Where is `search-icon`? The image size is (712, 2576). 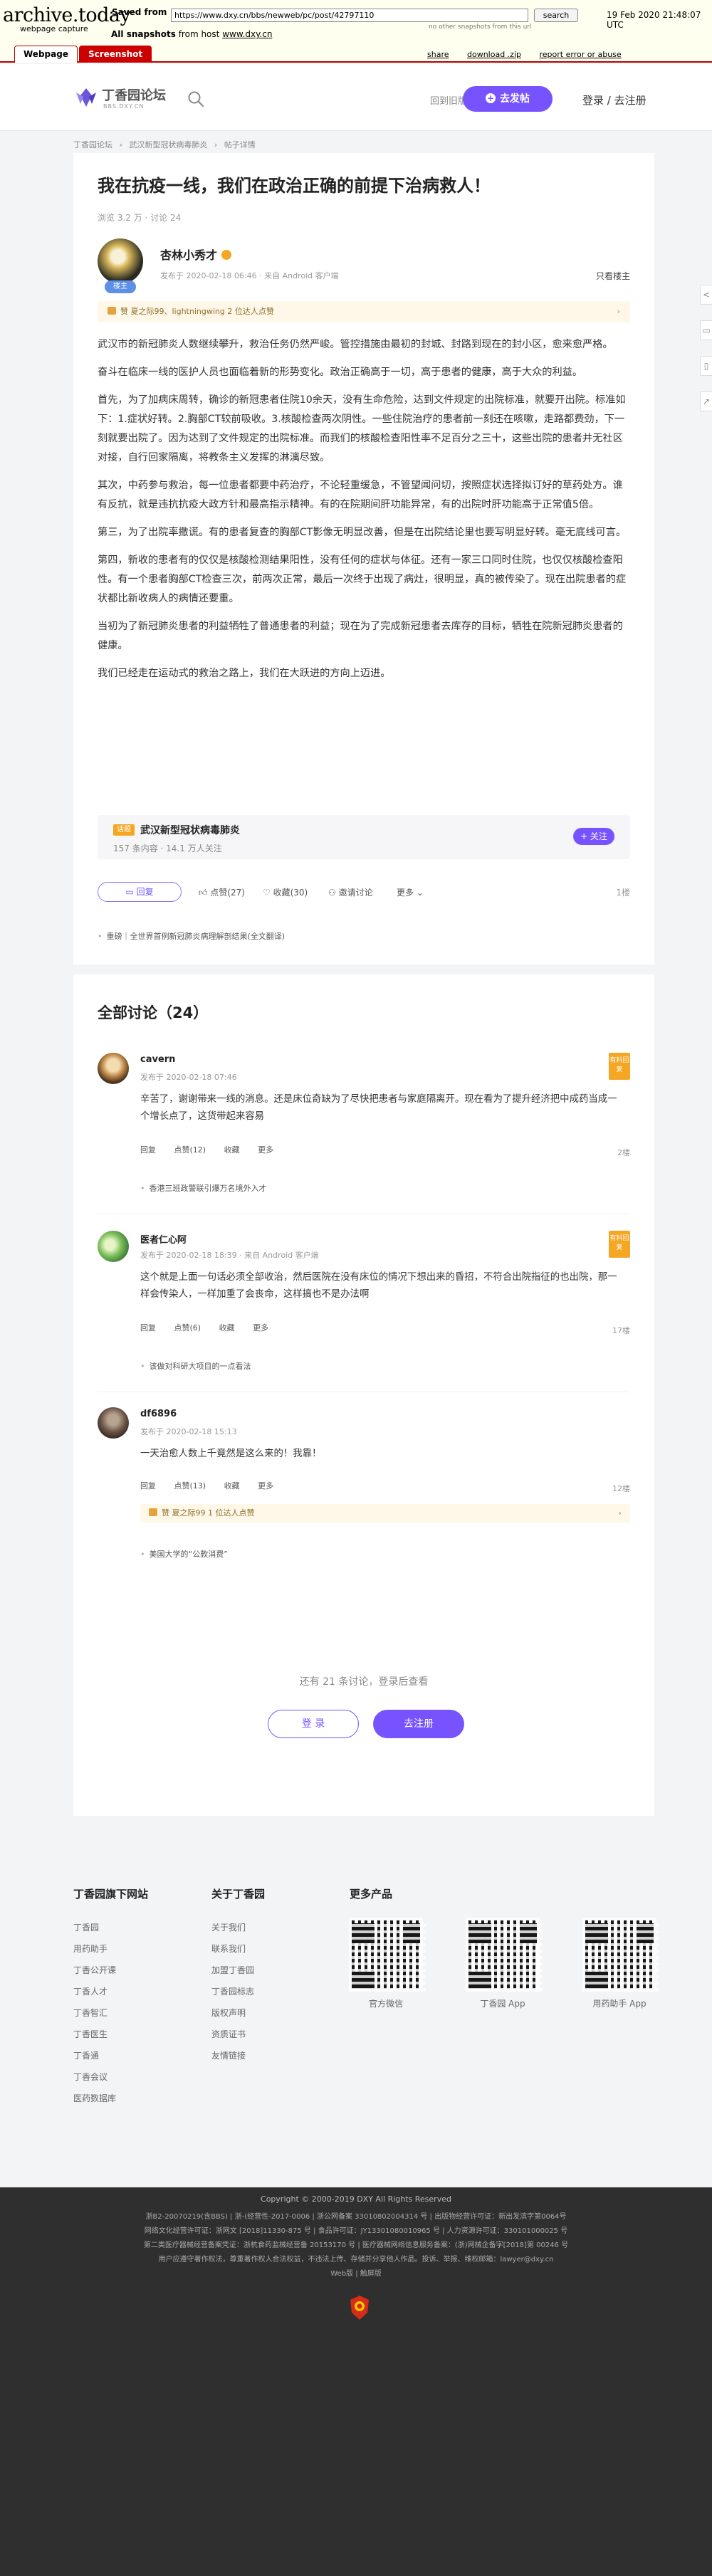
search-icon is located at coordinates (196, 99).